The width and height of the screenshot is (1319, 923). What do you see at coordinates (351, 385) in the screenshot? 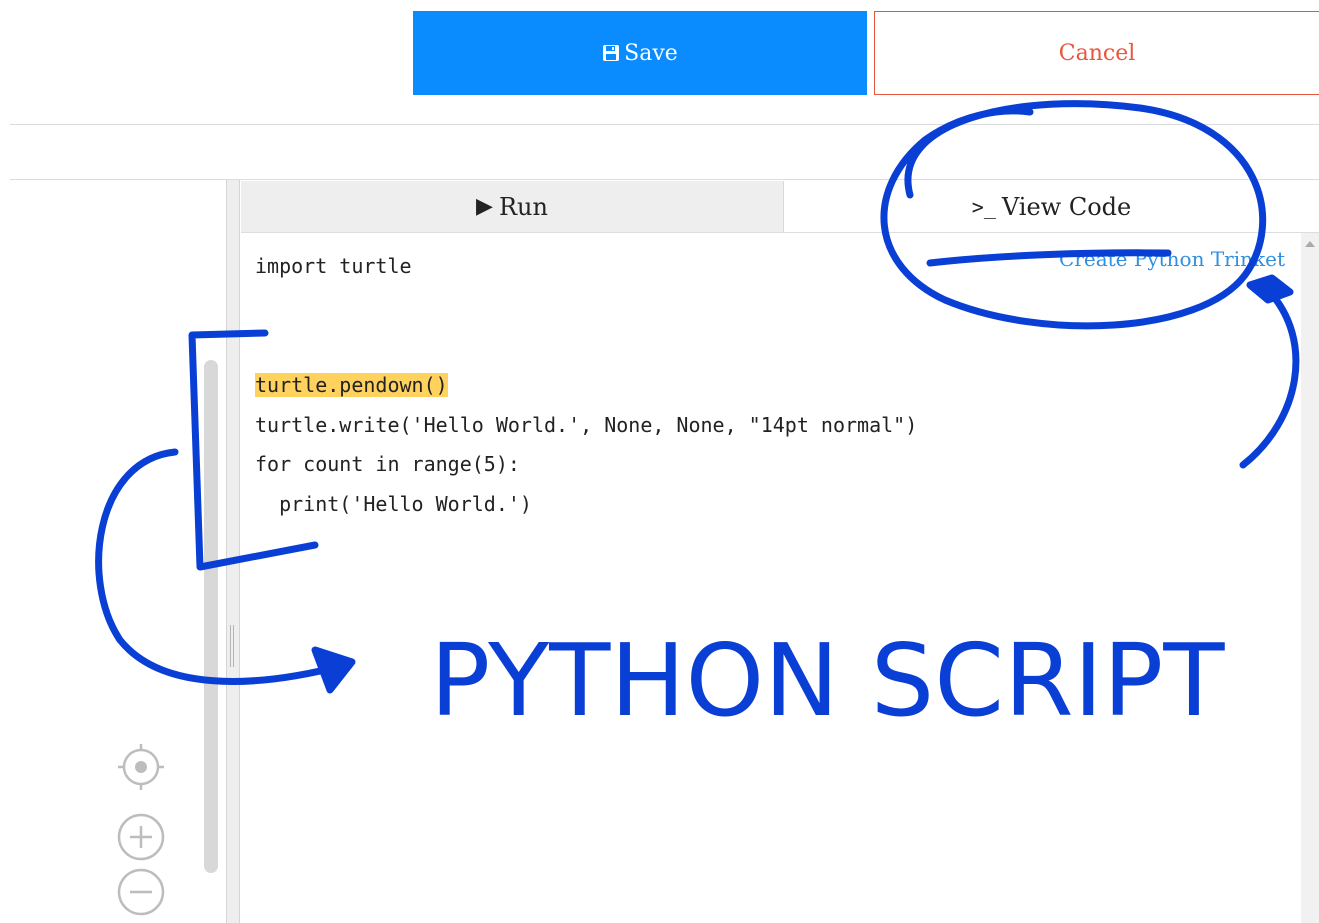
I see `code-line-highlighted: turtle.pendown()` at bounding box center [351, 385].